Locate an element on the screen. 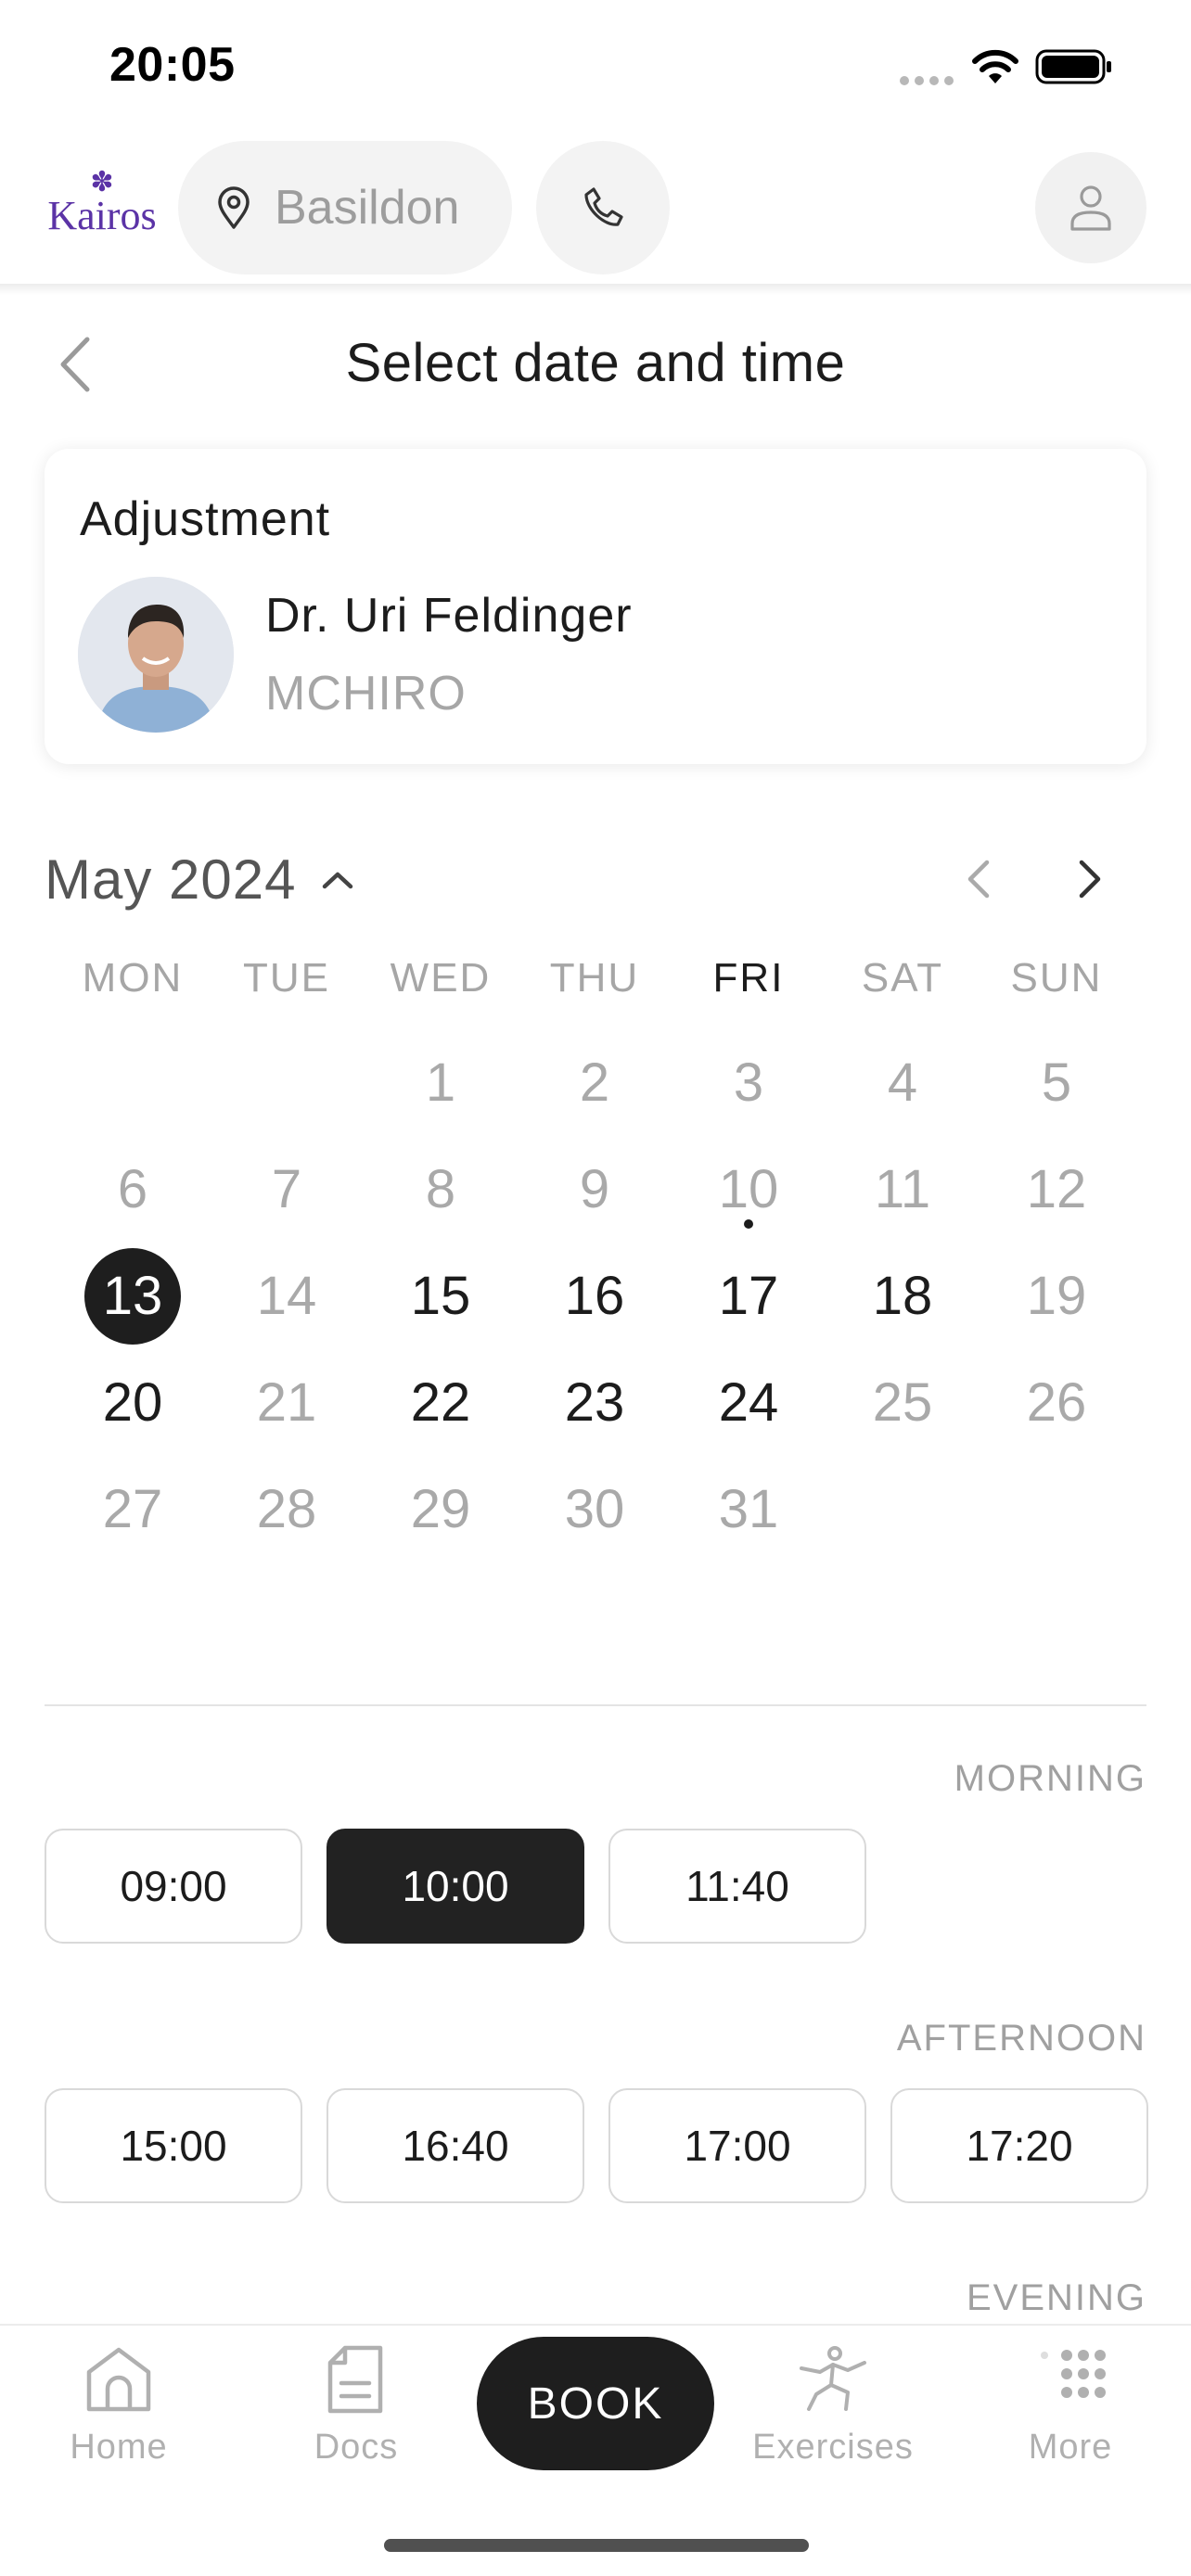  day-number: 22 is located at coordinates (440, 1403).